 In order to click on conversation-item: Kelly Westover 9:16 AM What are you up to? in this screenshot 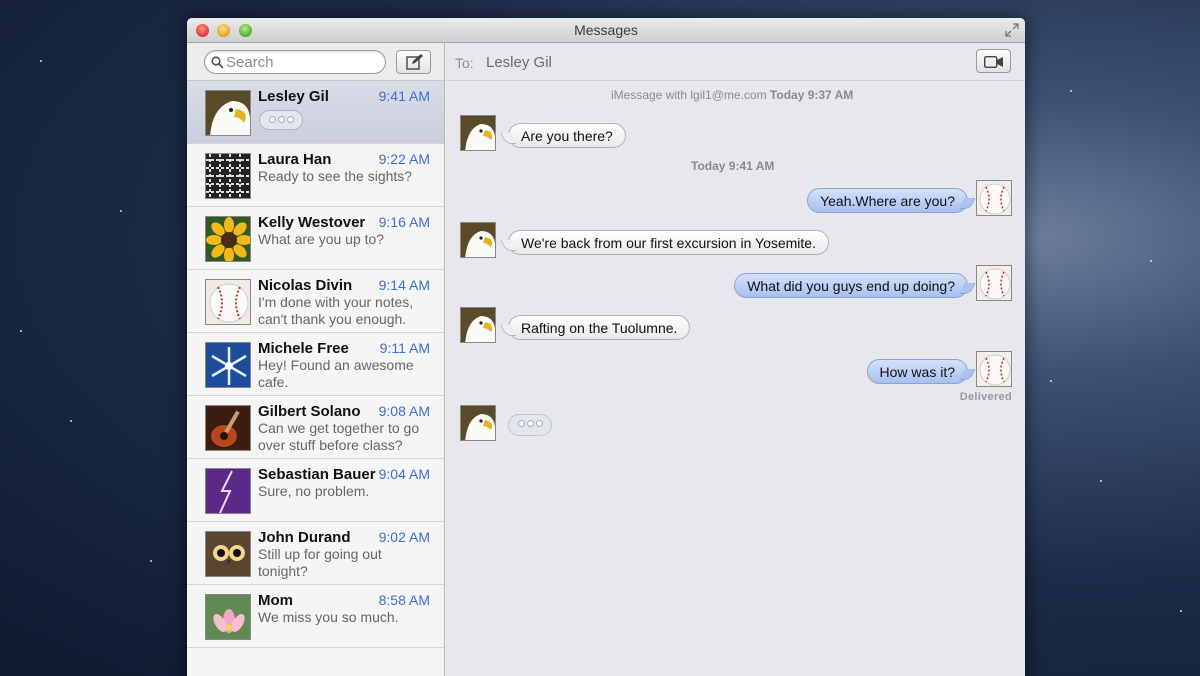, I will do `click(315, 238)`.